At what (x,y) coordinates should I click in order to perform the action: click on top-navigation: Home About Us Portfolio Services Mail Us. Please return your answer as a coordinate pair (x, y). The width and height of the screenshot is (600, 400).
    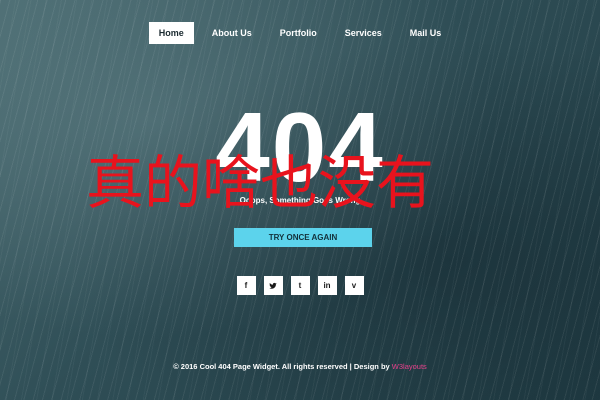
    Looking at the image, I should click on (300, 33).